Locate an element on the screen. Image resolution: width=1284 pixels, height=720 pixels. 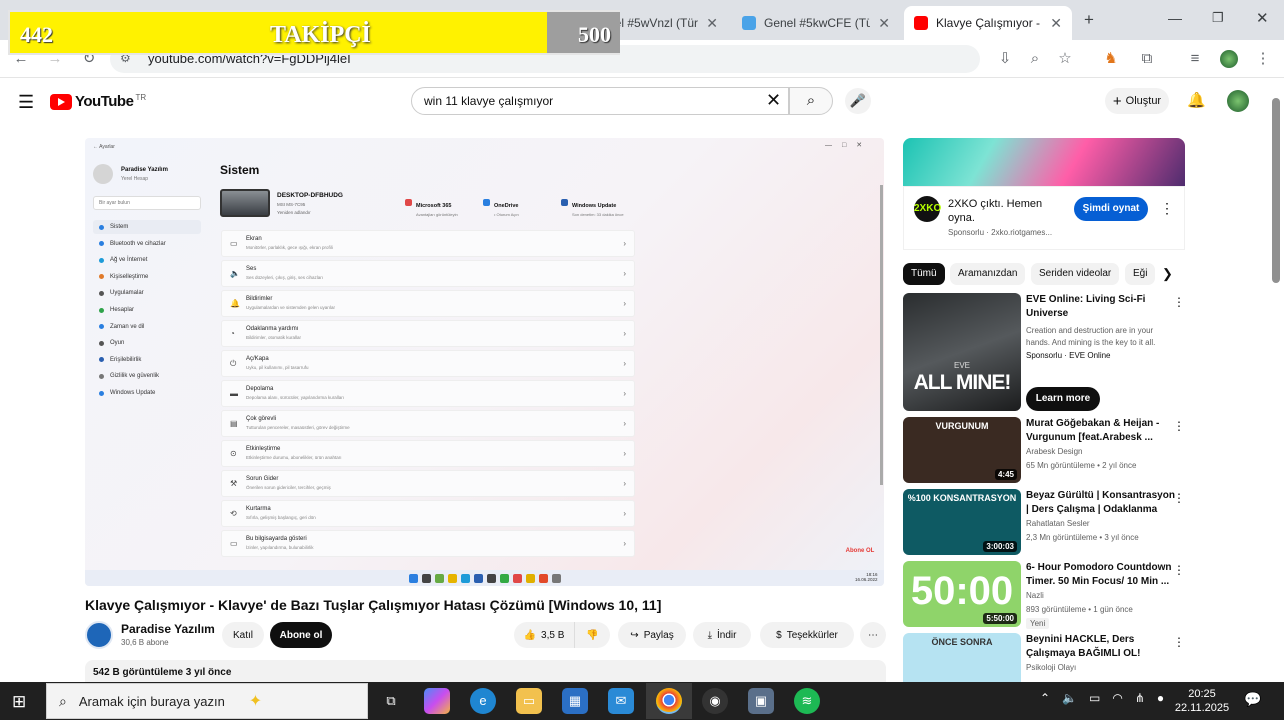
extensions-icon: ⧉ is located at coordinates (1147, 59).